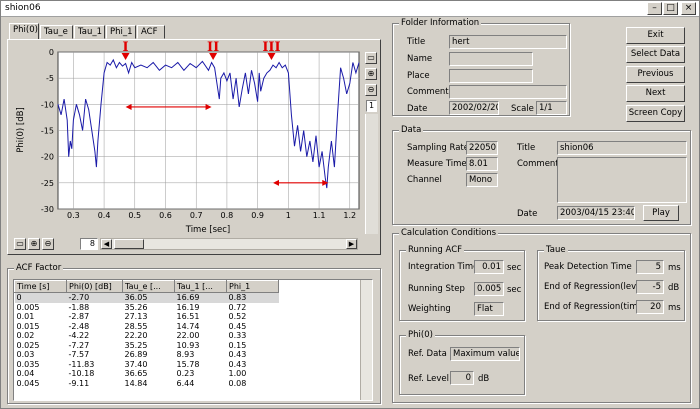  I want to click on folder-title-field: hert, so click(508, 42).